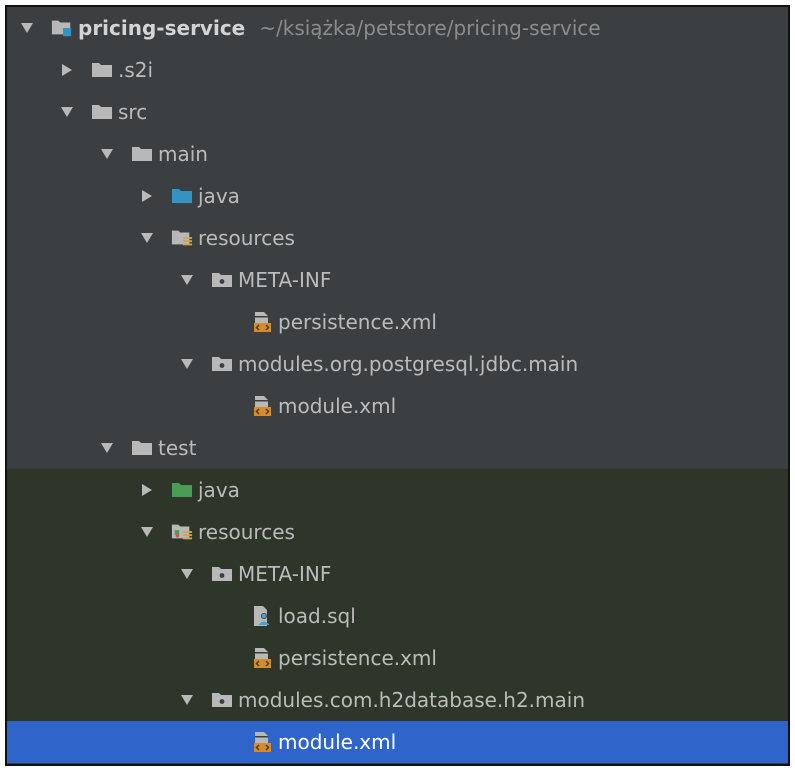  Describe the element at coordinates (412, 700) in the screenshot. I see `tree-node-label: modules.com.h2database.h2.main` at that location.